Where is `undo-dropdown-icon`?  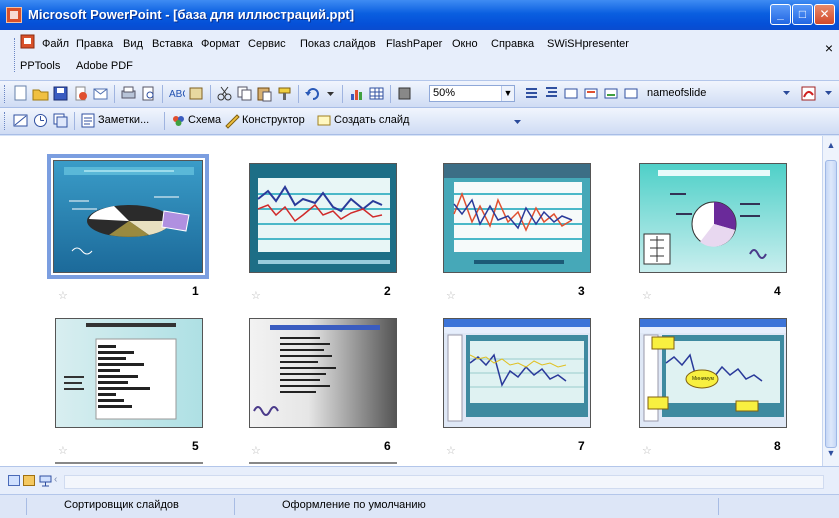 undo-dropdown-icon is located at coordinates (330, 93).